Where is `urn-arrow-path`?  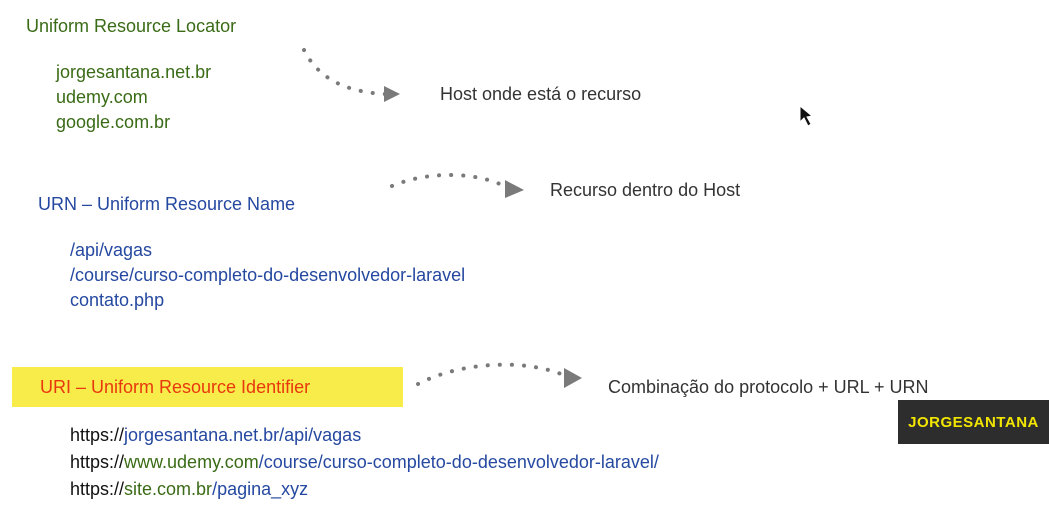 urn-arrow-path is located at coordinates (450, 181).